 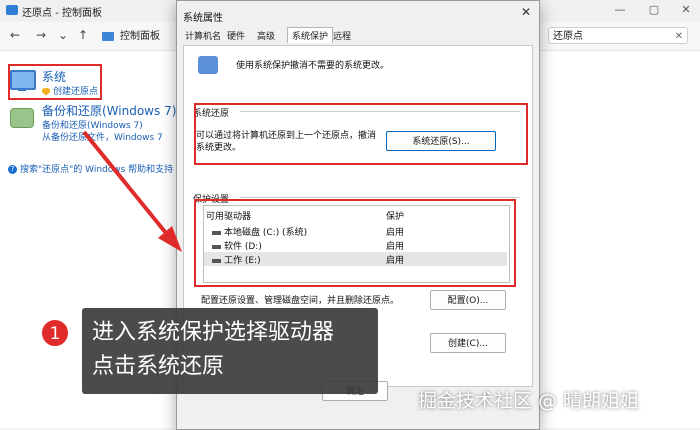 I want to click on instruction-callout: 进入系统保护选择驱动器 点击系统还原, so click(x=230, y=351).